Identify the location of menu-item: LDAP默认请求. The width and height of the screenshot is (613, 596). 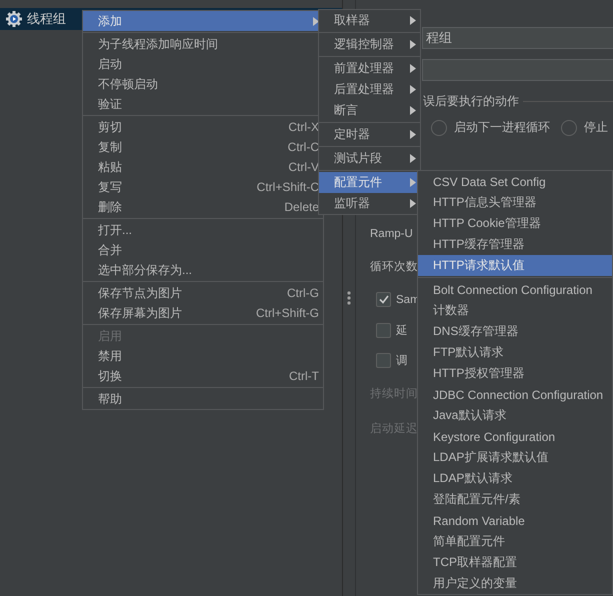
(515, 478).